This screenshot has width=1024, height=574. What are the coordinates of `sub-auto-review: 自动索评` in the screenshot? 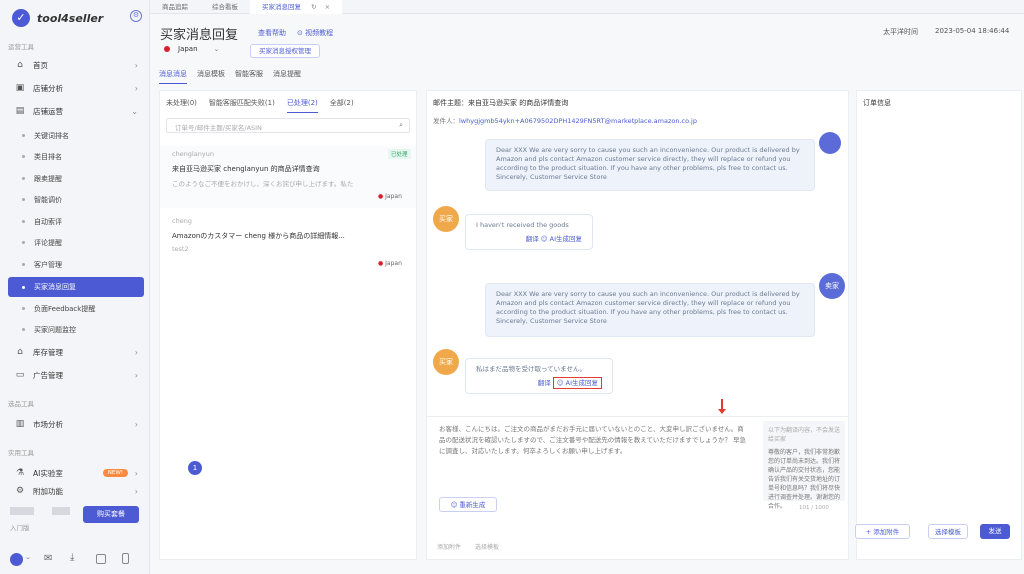 It's located at (76, 221).